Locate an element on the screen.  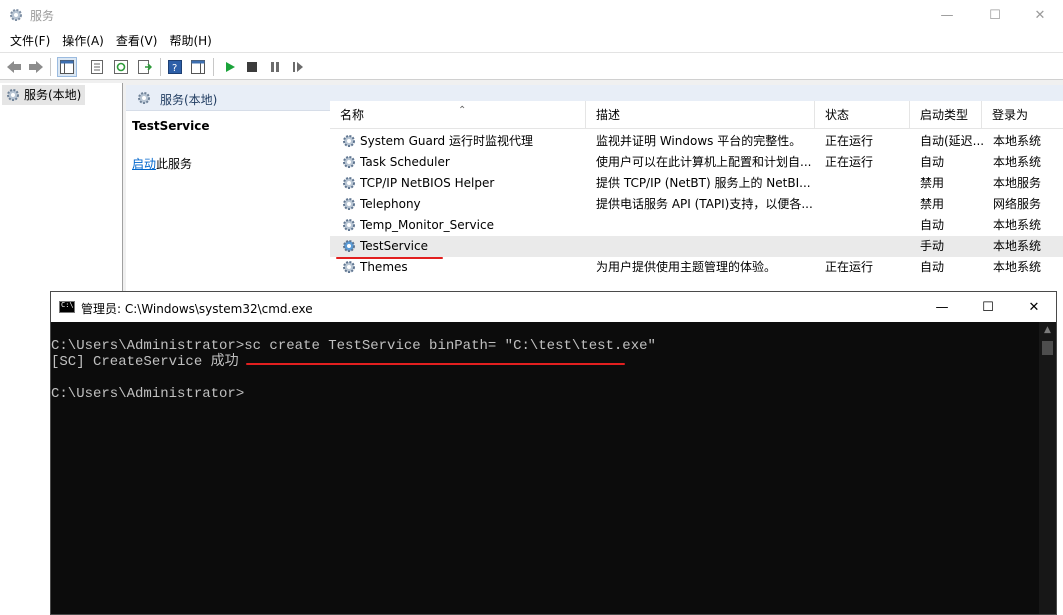
export-icon is located at coordinates (145, 67).